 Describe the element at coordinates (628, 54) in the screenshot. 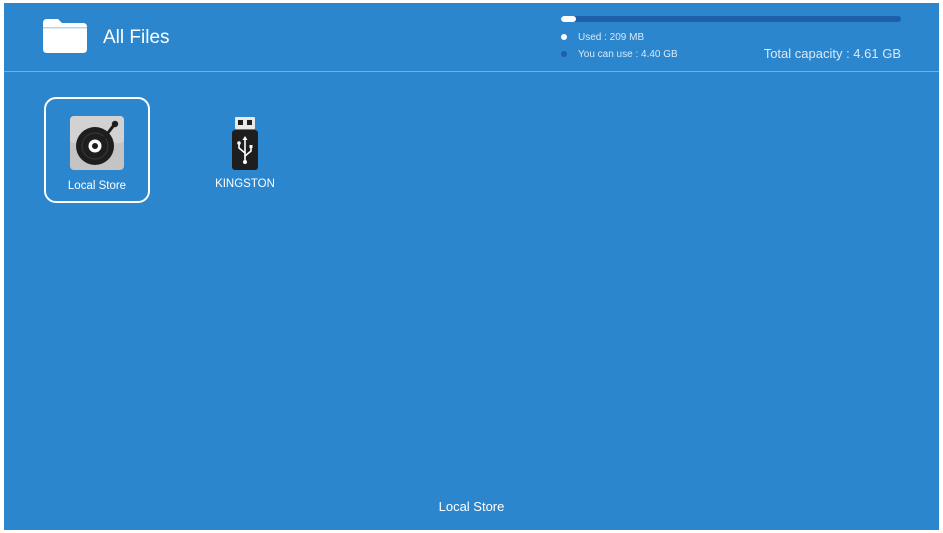

I see `available-label: You can use : 4.40 GB` at that location.